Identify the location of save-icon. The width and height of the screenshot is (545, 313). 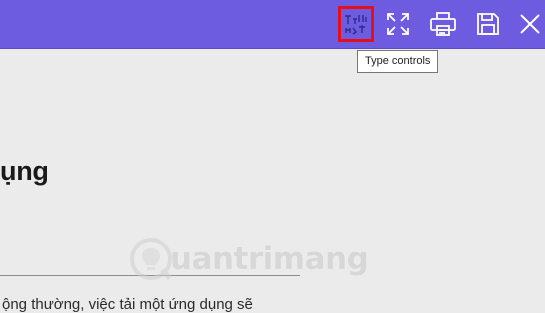
(488, 24).